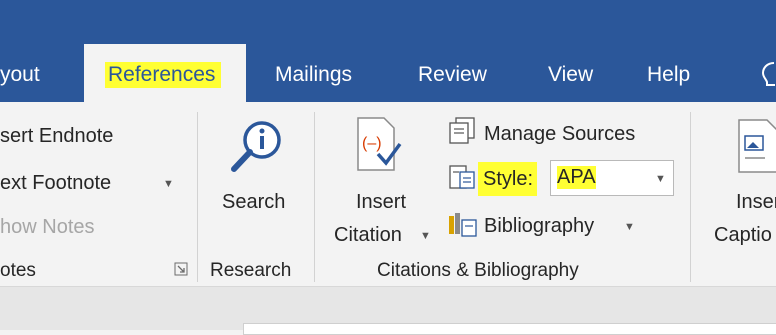 The height and width of the screenshot is (335, 776). Describe the element at coordinates (258, 146) in the screenshot. I see `search-magnifier-icon` at that location.